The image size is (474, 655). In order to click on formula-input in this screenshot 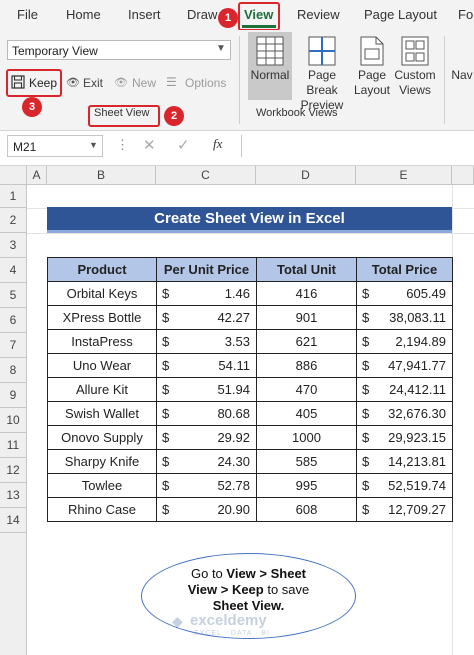, I will do `click(357, 146)`.